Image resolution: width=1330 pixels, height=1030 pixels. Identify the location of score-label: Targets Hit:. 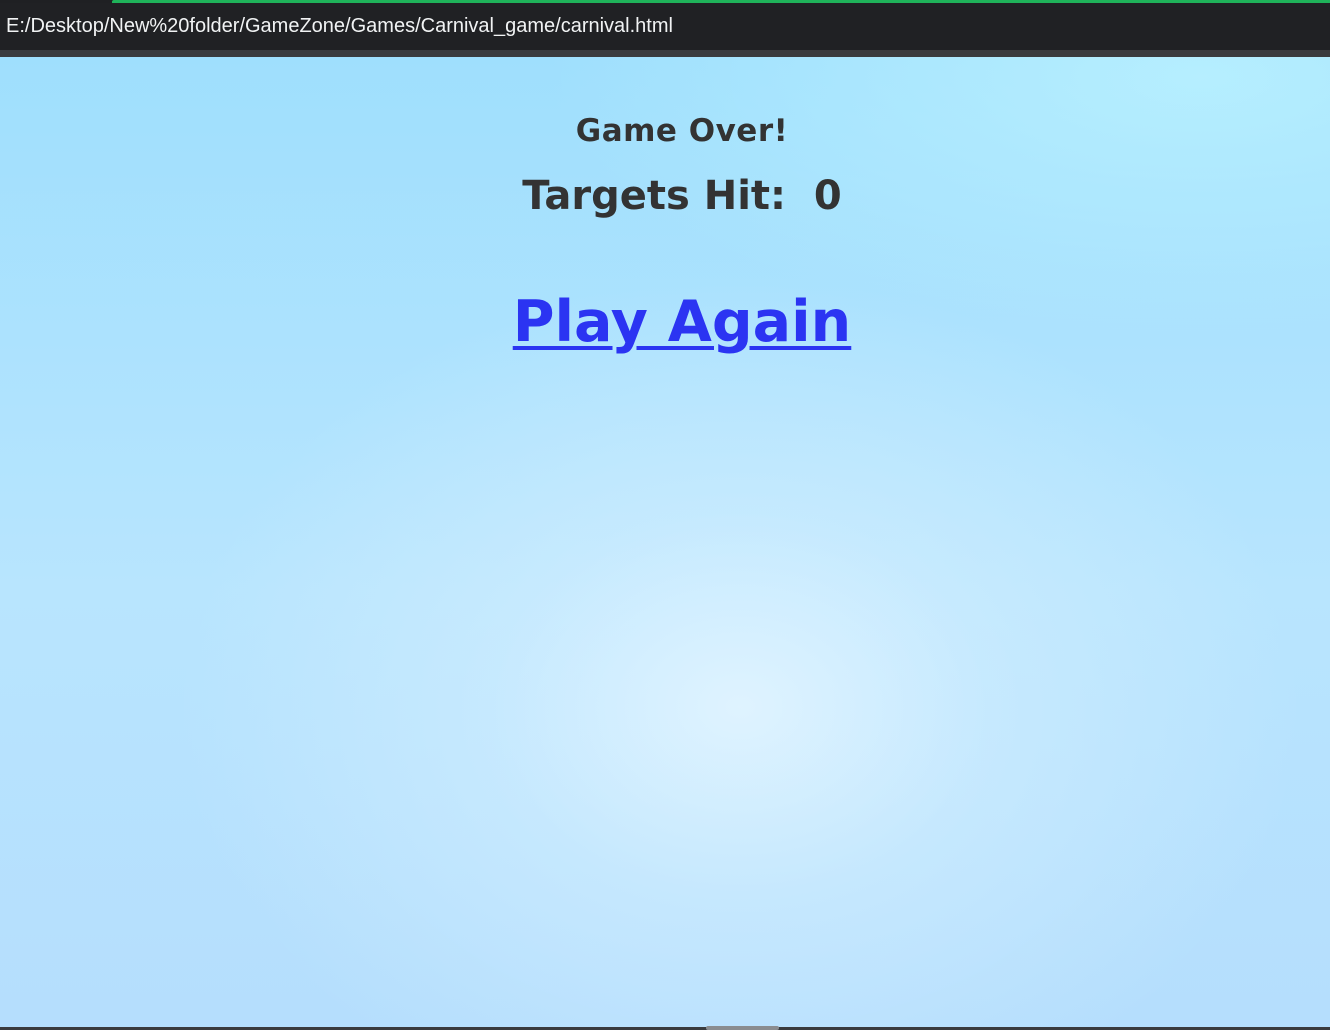
(654, 196).